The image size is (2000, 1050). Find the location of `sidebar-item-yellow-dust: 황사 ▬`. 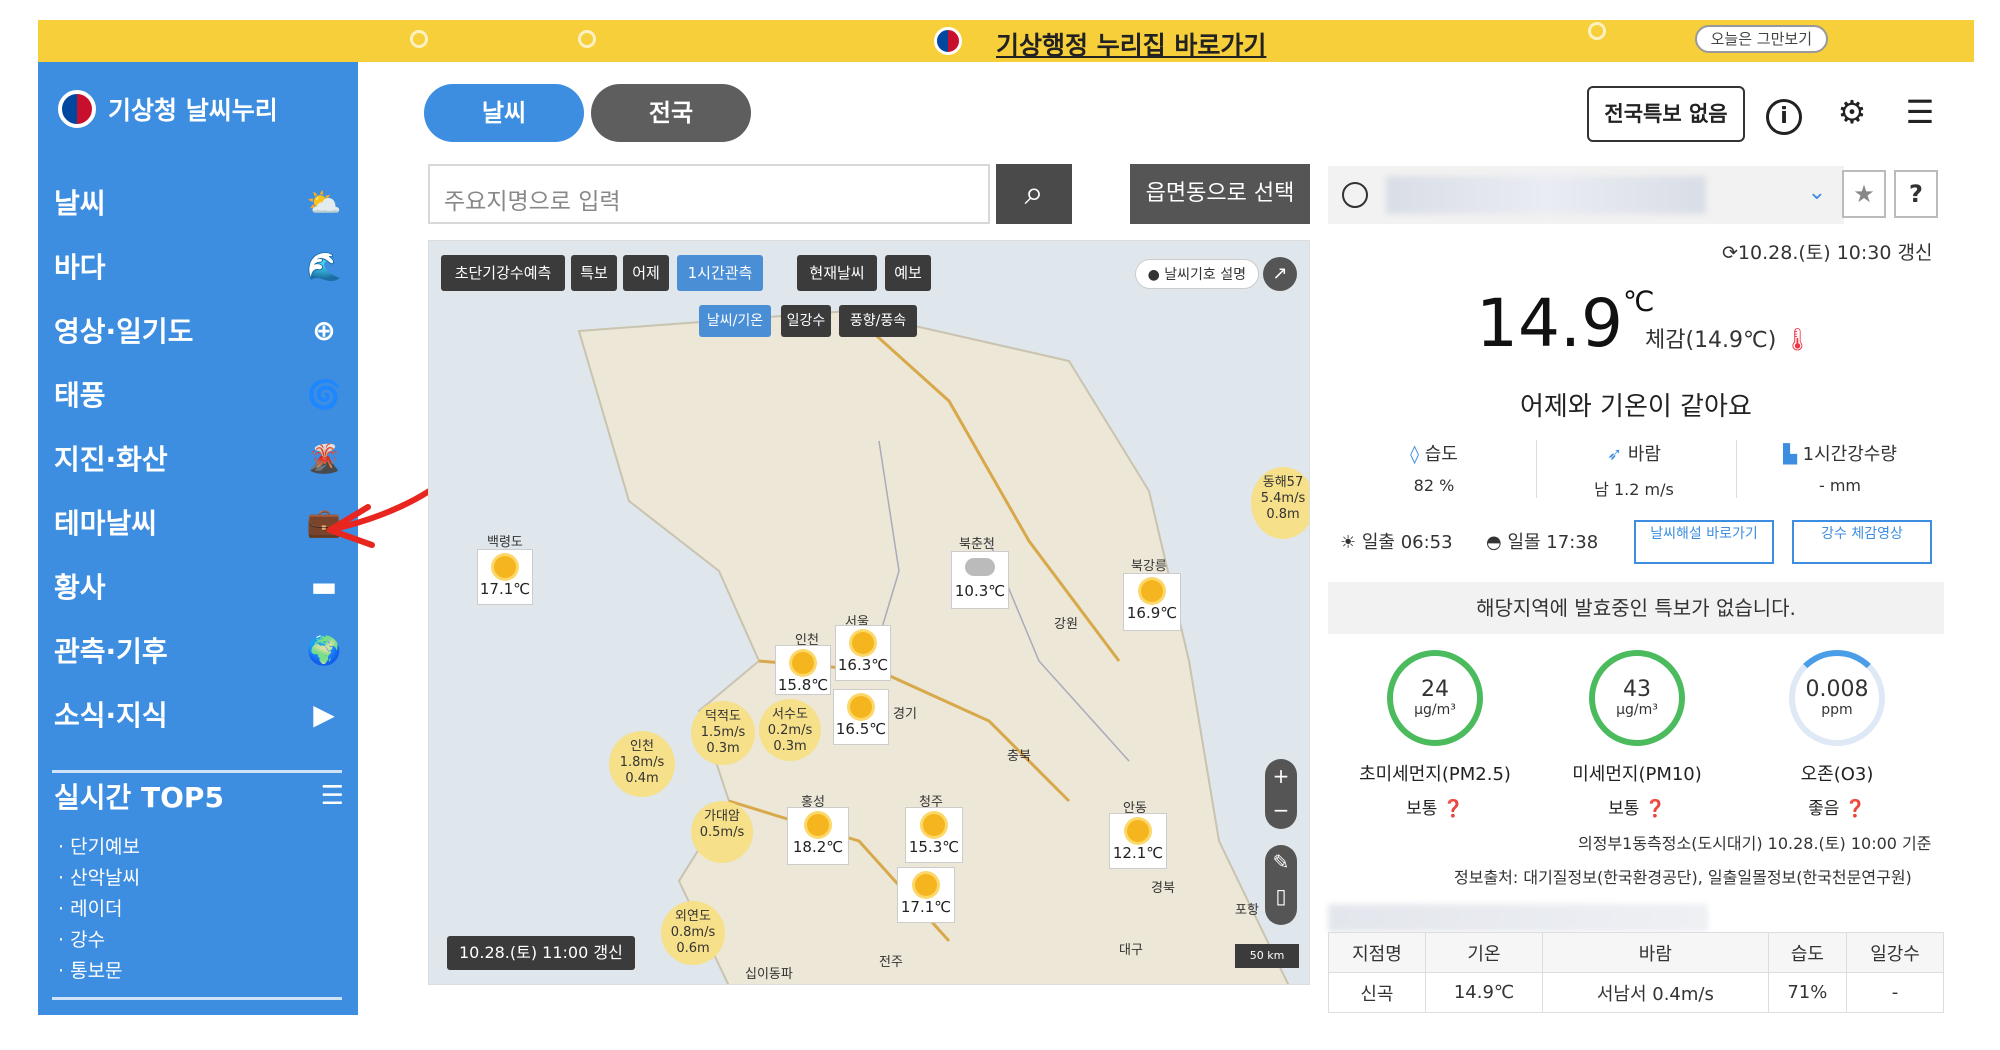

sidebar-item-yellow-dust: 황사 ▬ is located at coordinates (199, 586).